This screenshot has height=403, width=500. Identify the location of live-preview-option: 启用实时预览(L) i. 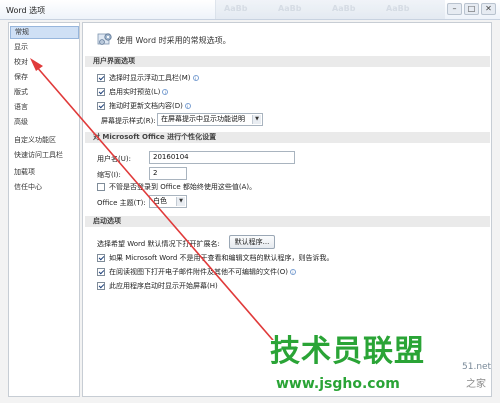
(133, 92).